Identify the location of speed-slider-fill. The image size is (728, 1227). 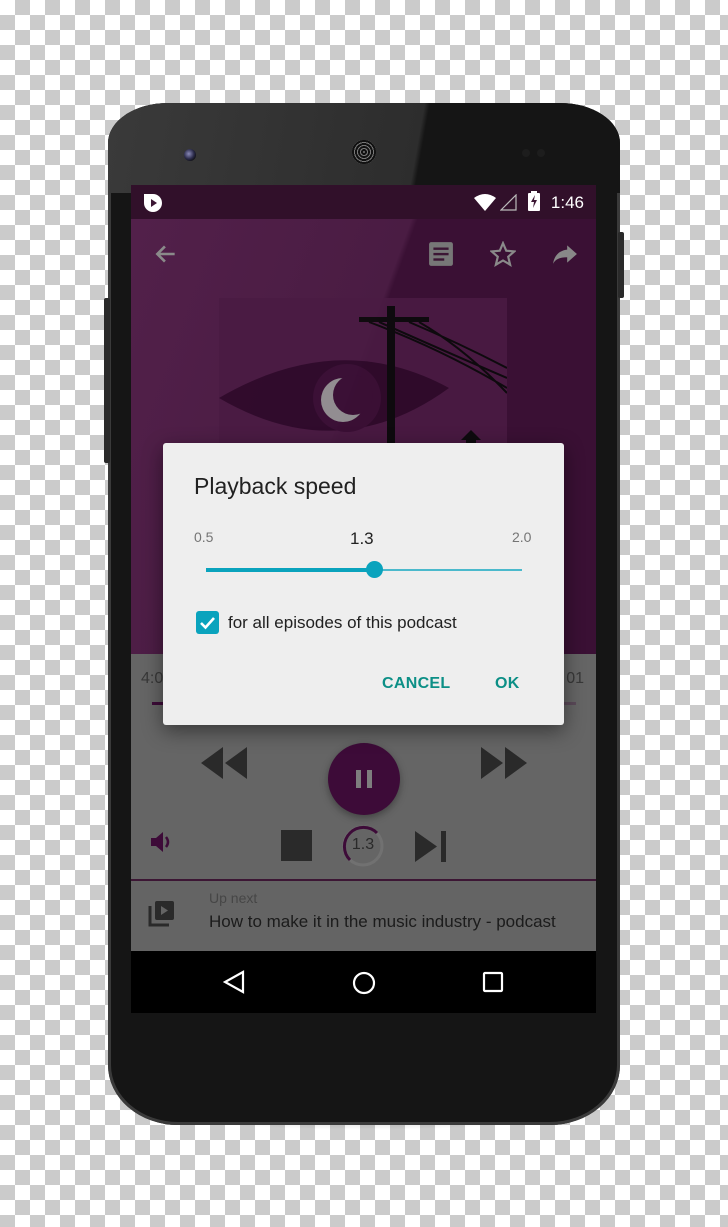
(290, 570).